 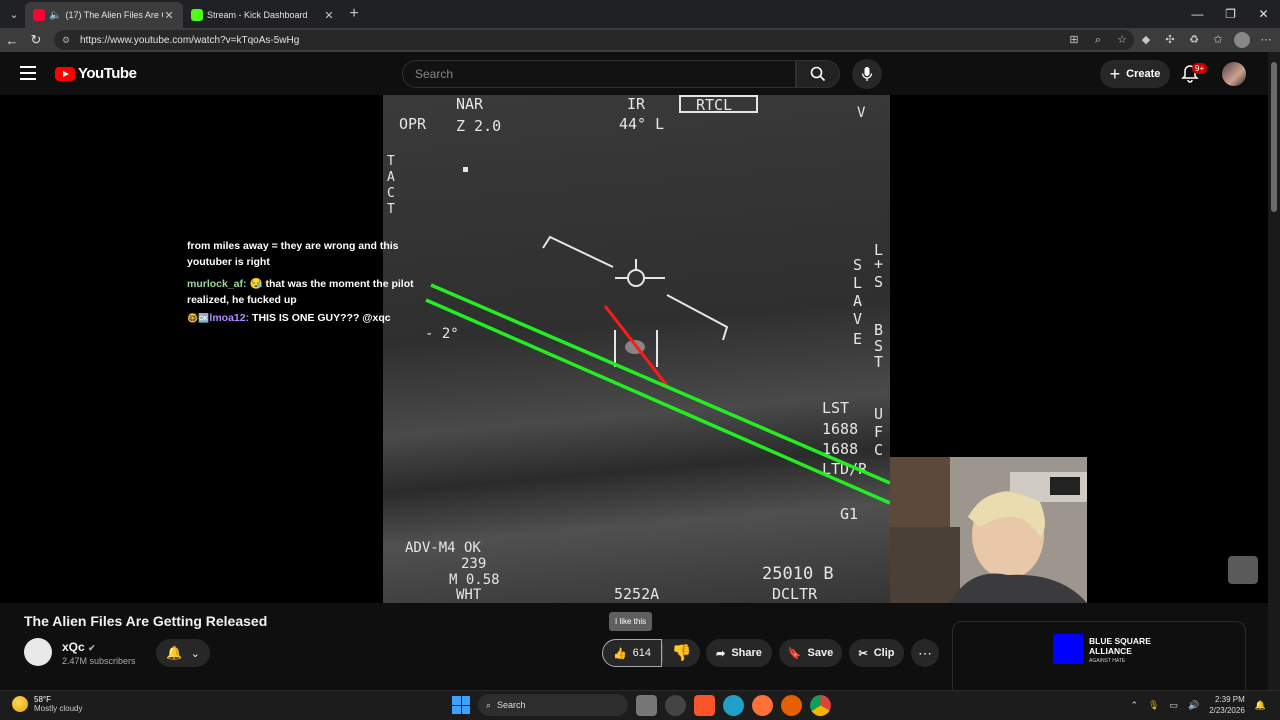 What do you see at coordinates (714, 105) in the screenshot?
I see `hud-rtcl: RTCL` at bounding box center [714, 105].